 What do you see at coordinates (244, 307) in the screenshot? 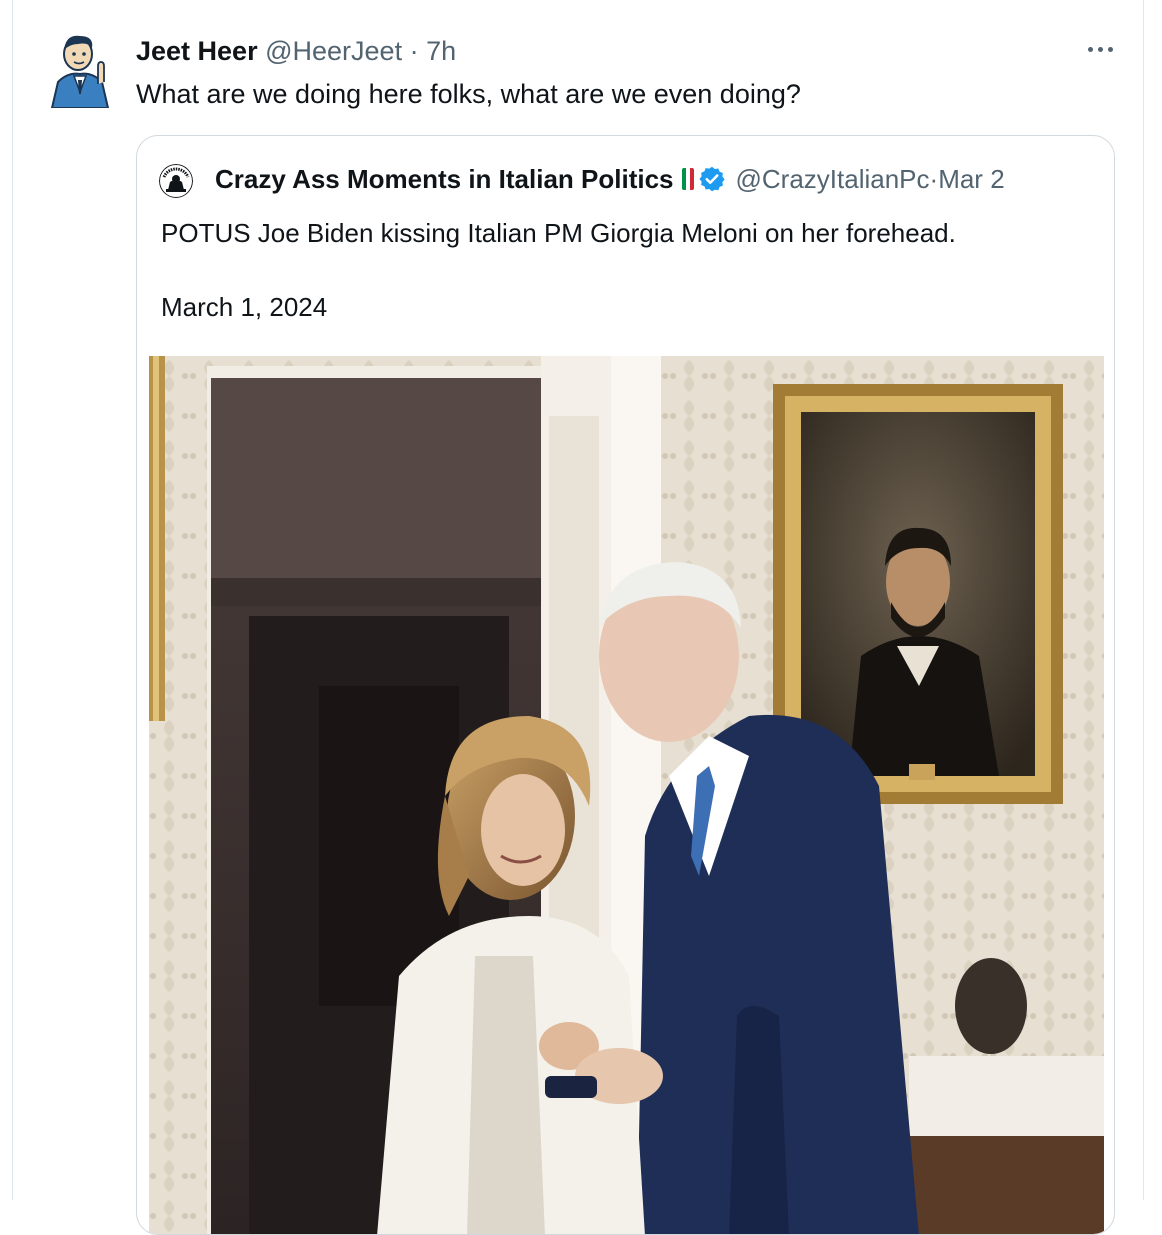
I see `quote-date-text: March 1, 2024` at bounding box center [244, 307].